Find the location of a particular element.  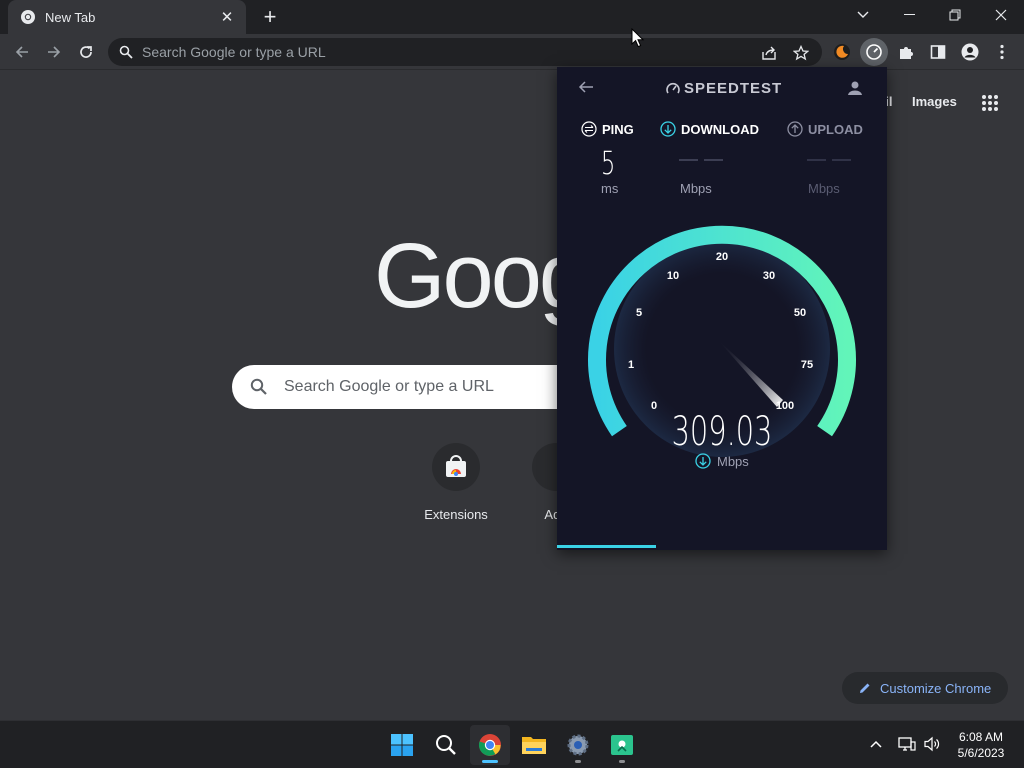

windows-taskbar: 6:08 AM 5/6/2023 is located at coordinates (512, 744).